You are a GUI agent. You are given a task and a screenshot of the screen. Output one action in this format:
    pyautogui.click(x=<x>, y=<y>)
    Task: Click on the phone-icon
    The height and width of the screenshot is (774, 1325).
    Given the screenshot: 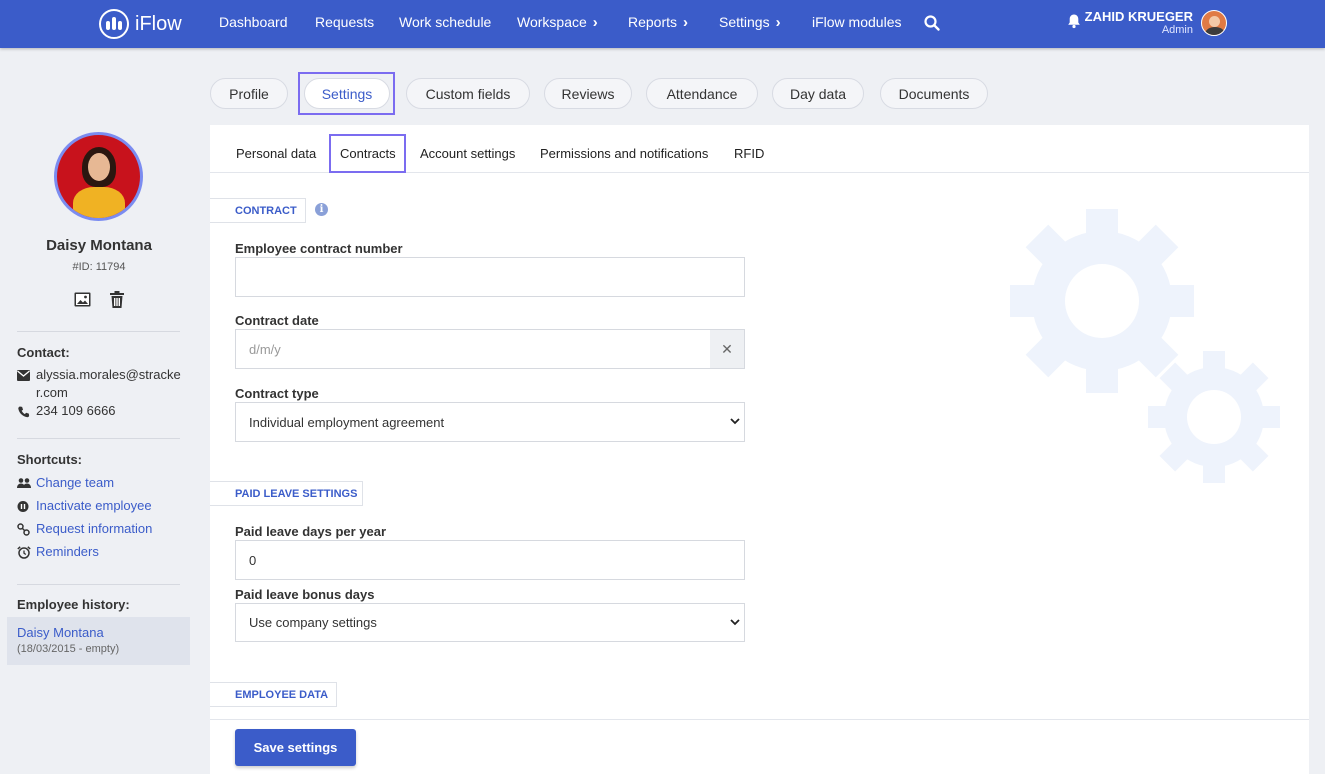 What is the action you would take?
    pyautogui.click(x=24, y=412)
    